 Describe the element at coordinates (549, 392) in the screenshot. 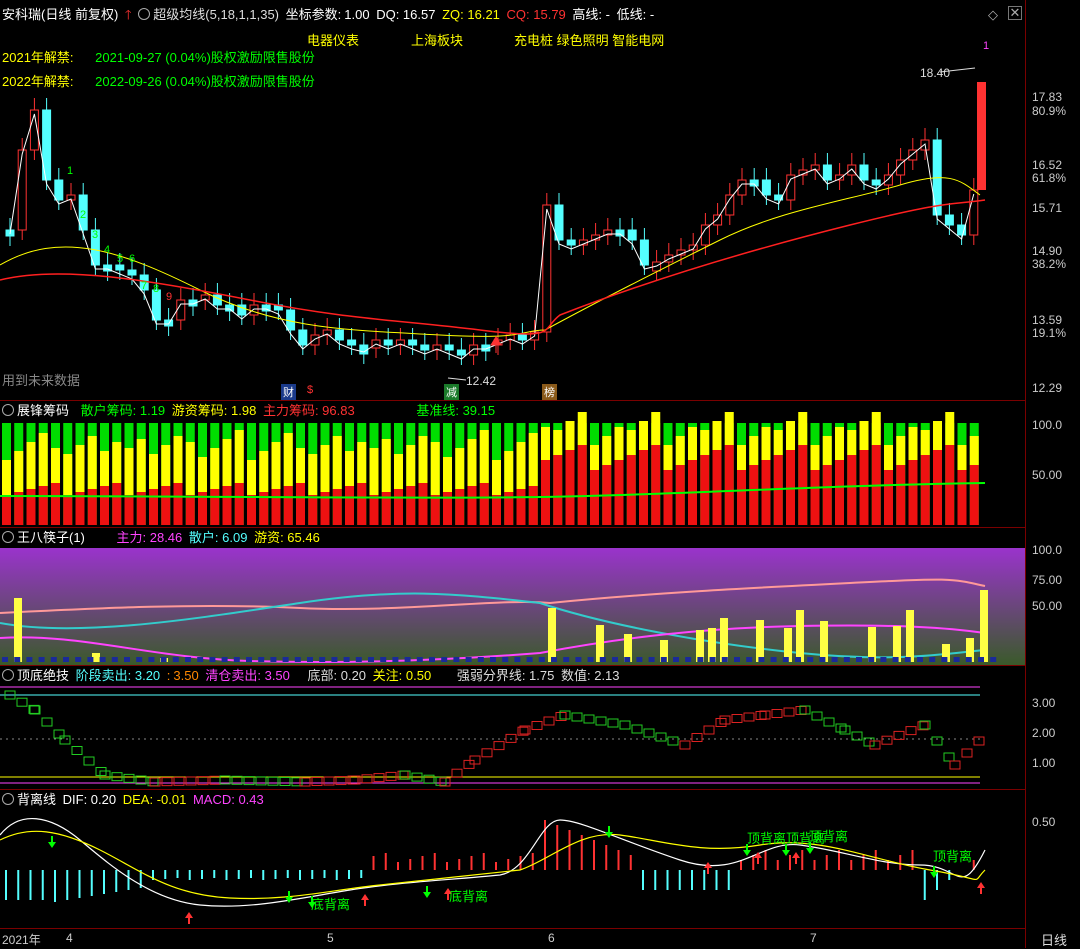

I see `tag-bang: 榜` at that location.